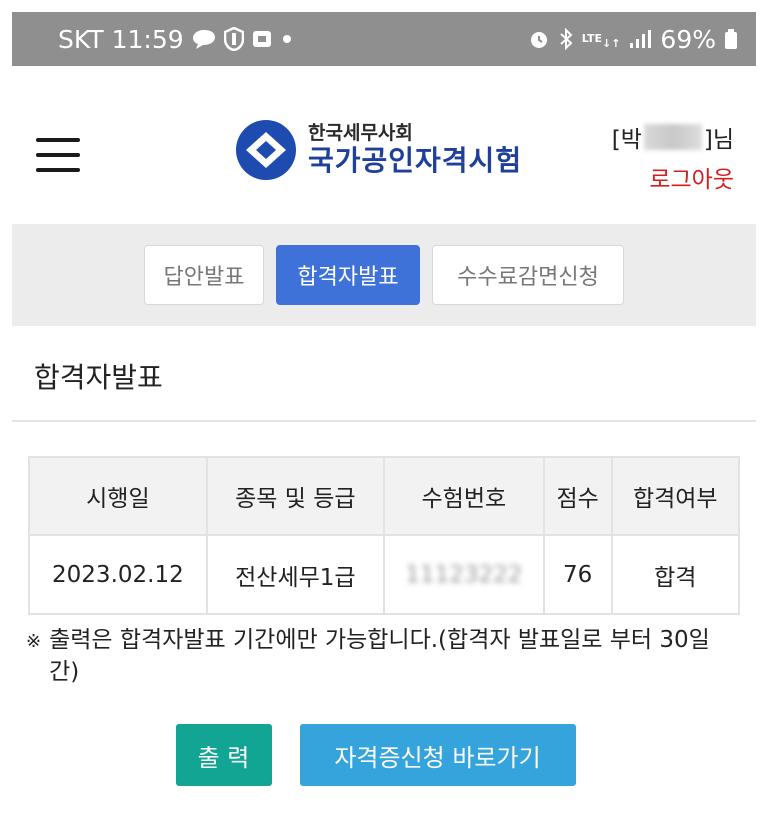 Image resolution: width=773 pixels, height=816 pixels. I want to click on cell-score: 76, so click(577, 574).